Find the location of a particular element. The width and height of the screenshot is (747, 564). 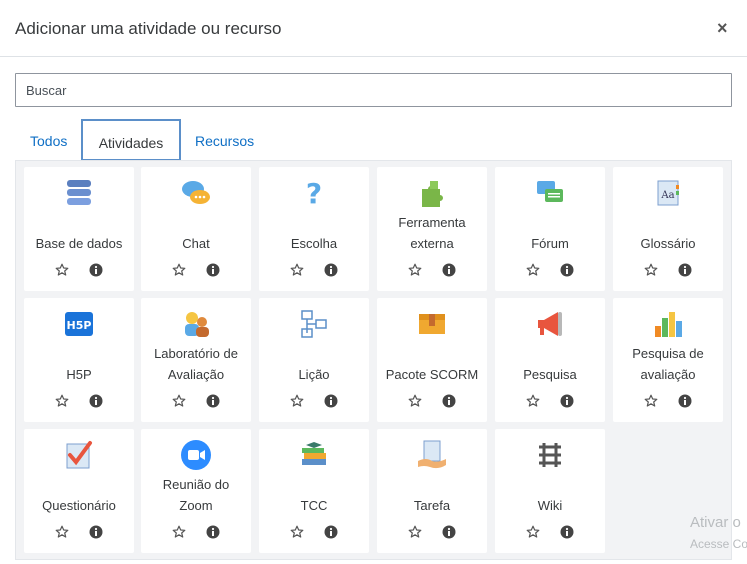

puzzle-icon is located at coordinates (432, 193).